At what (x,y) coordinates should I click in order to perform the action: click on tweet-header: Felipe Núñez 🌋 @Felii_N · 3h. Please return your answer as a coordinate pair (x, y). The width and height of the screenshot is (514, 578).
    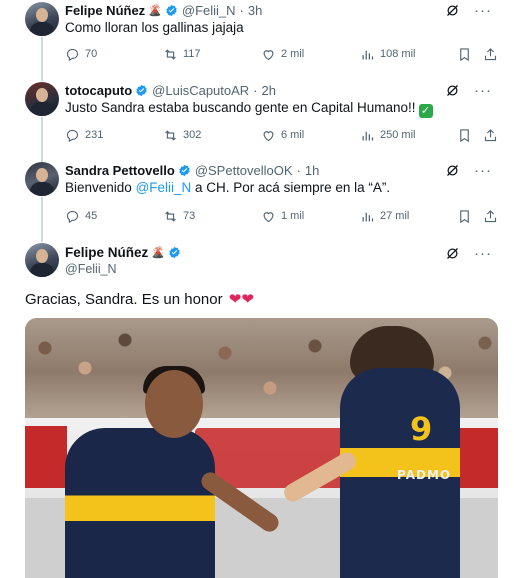
    Looking at the image, I should click on (163, 10).